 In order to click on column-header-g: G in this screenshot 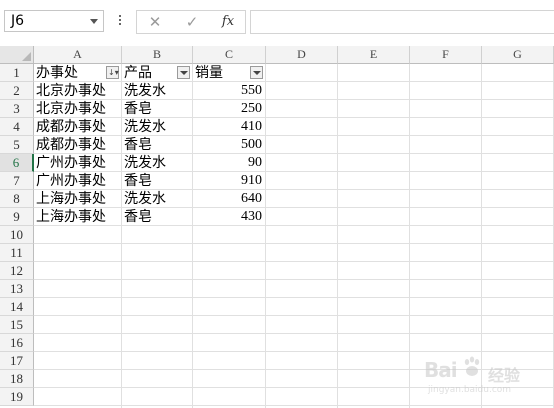, I will do `click(518, 55)`.